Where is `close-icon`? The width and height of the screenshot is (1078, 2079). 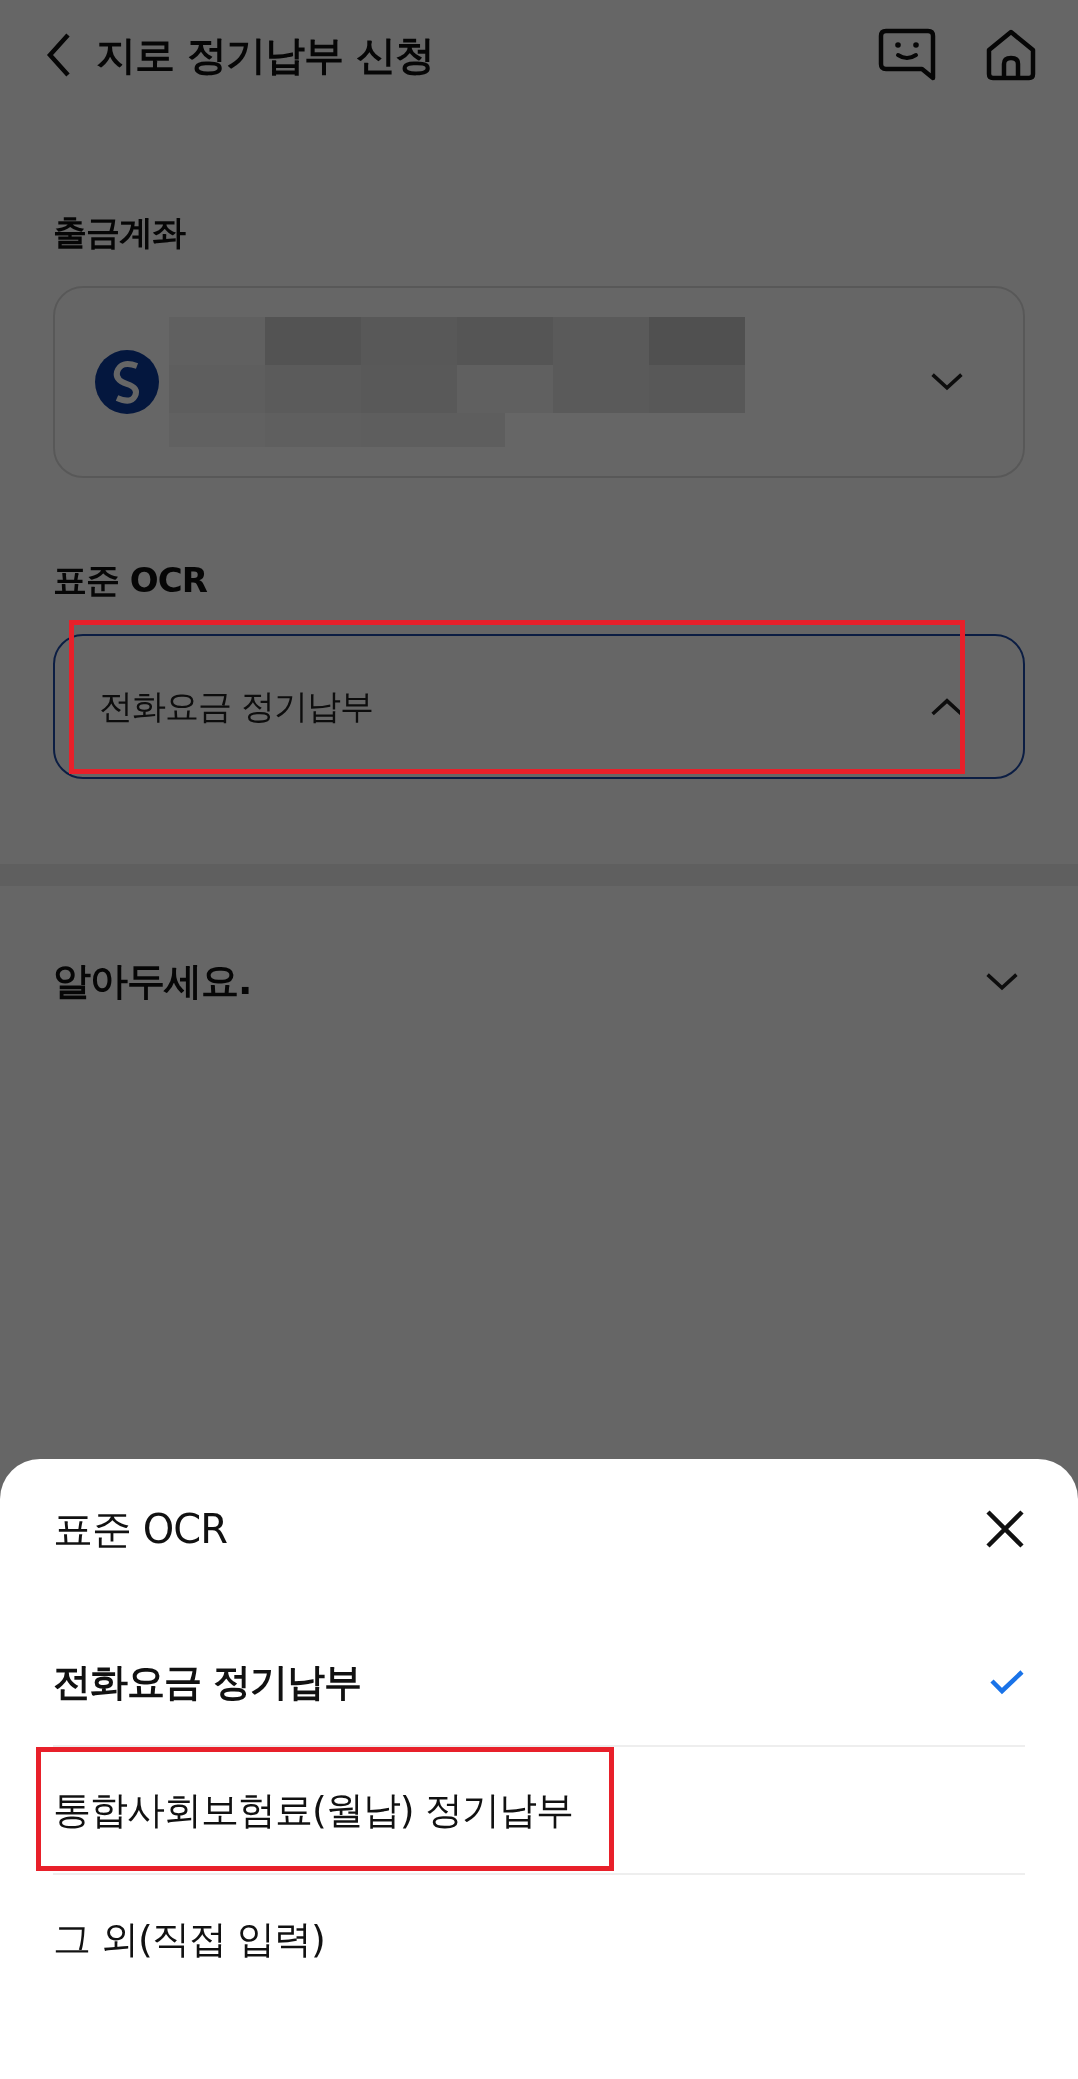
close-icon is located at coordinates (1005, 1529).